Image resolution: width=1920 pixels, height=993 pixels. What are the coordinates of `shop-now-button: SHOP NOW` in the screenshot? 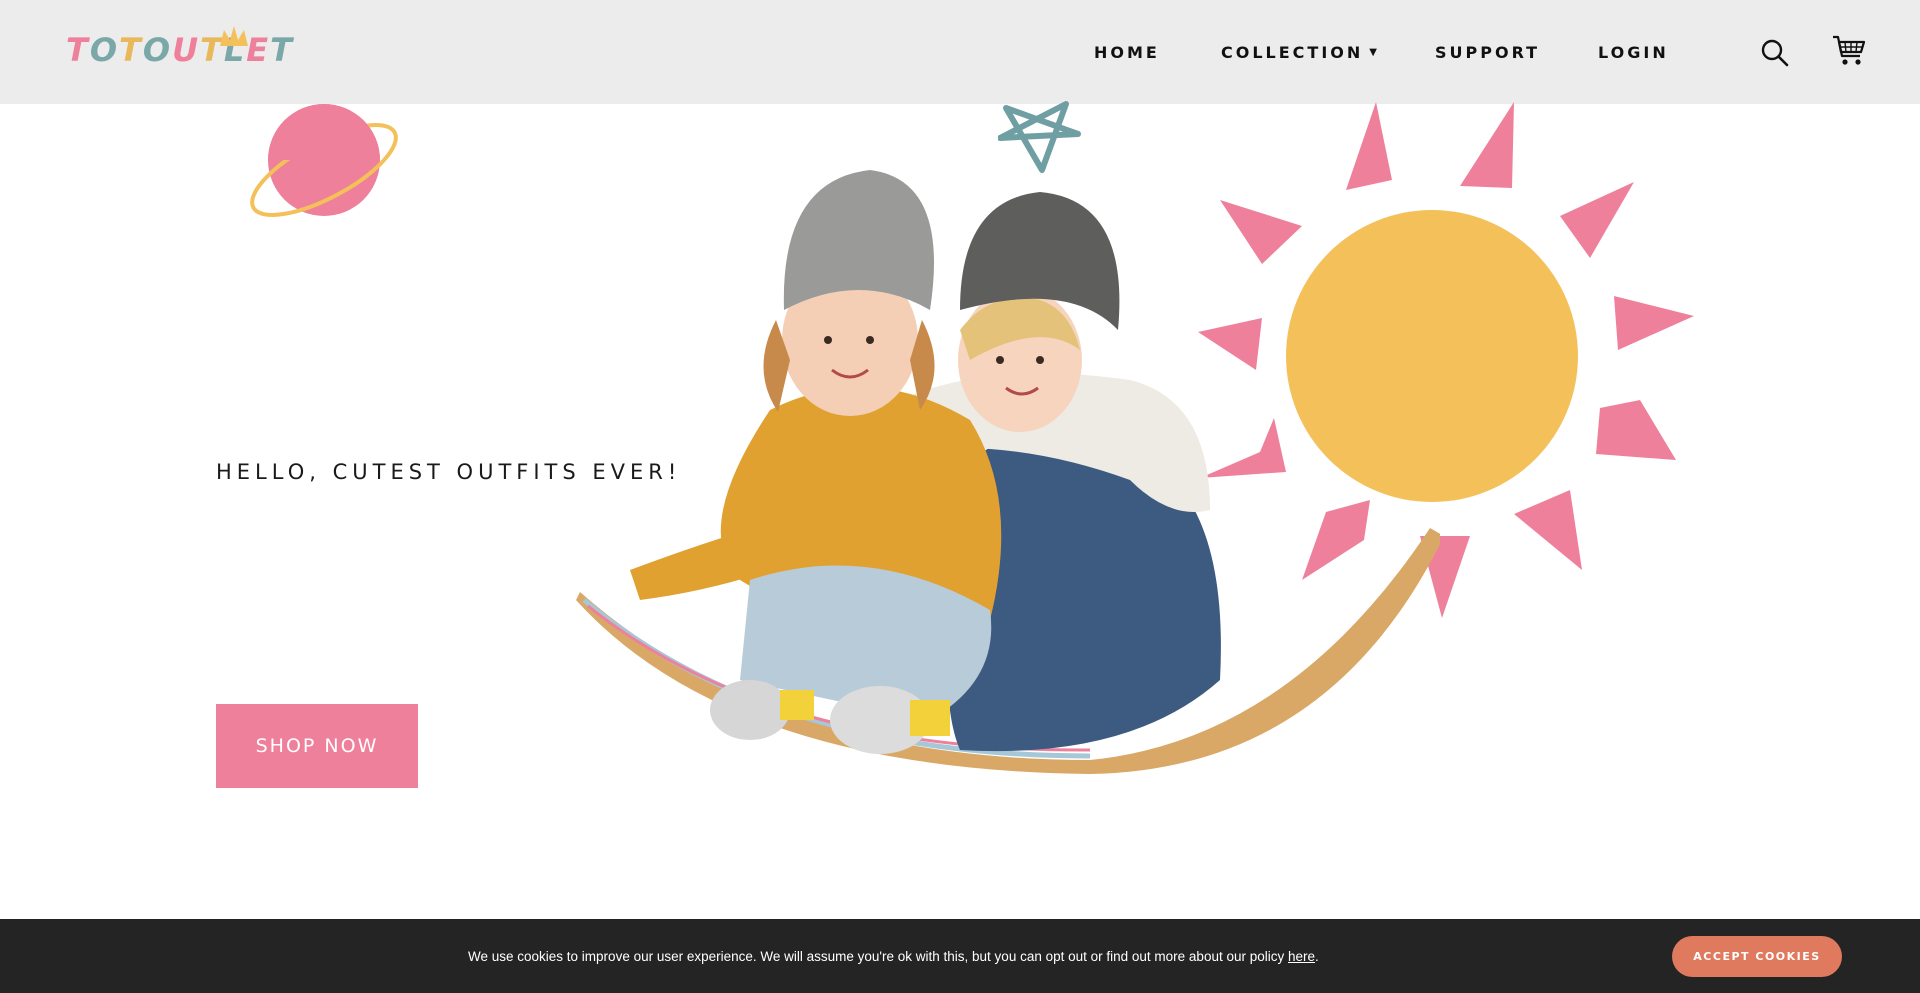 It's located at (317, 746).